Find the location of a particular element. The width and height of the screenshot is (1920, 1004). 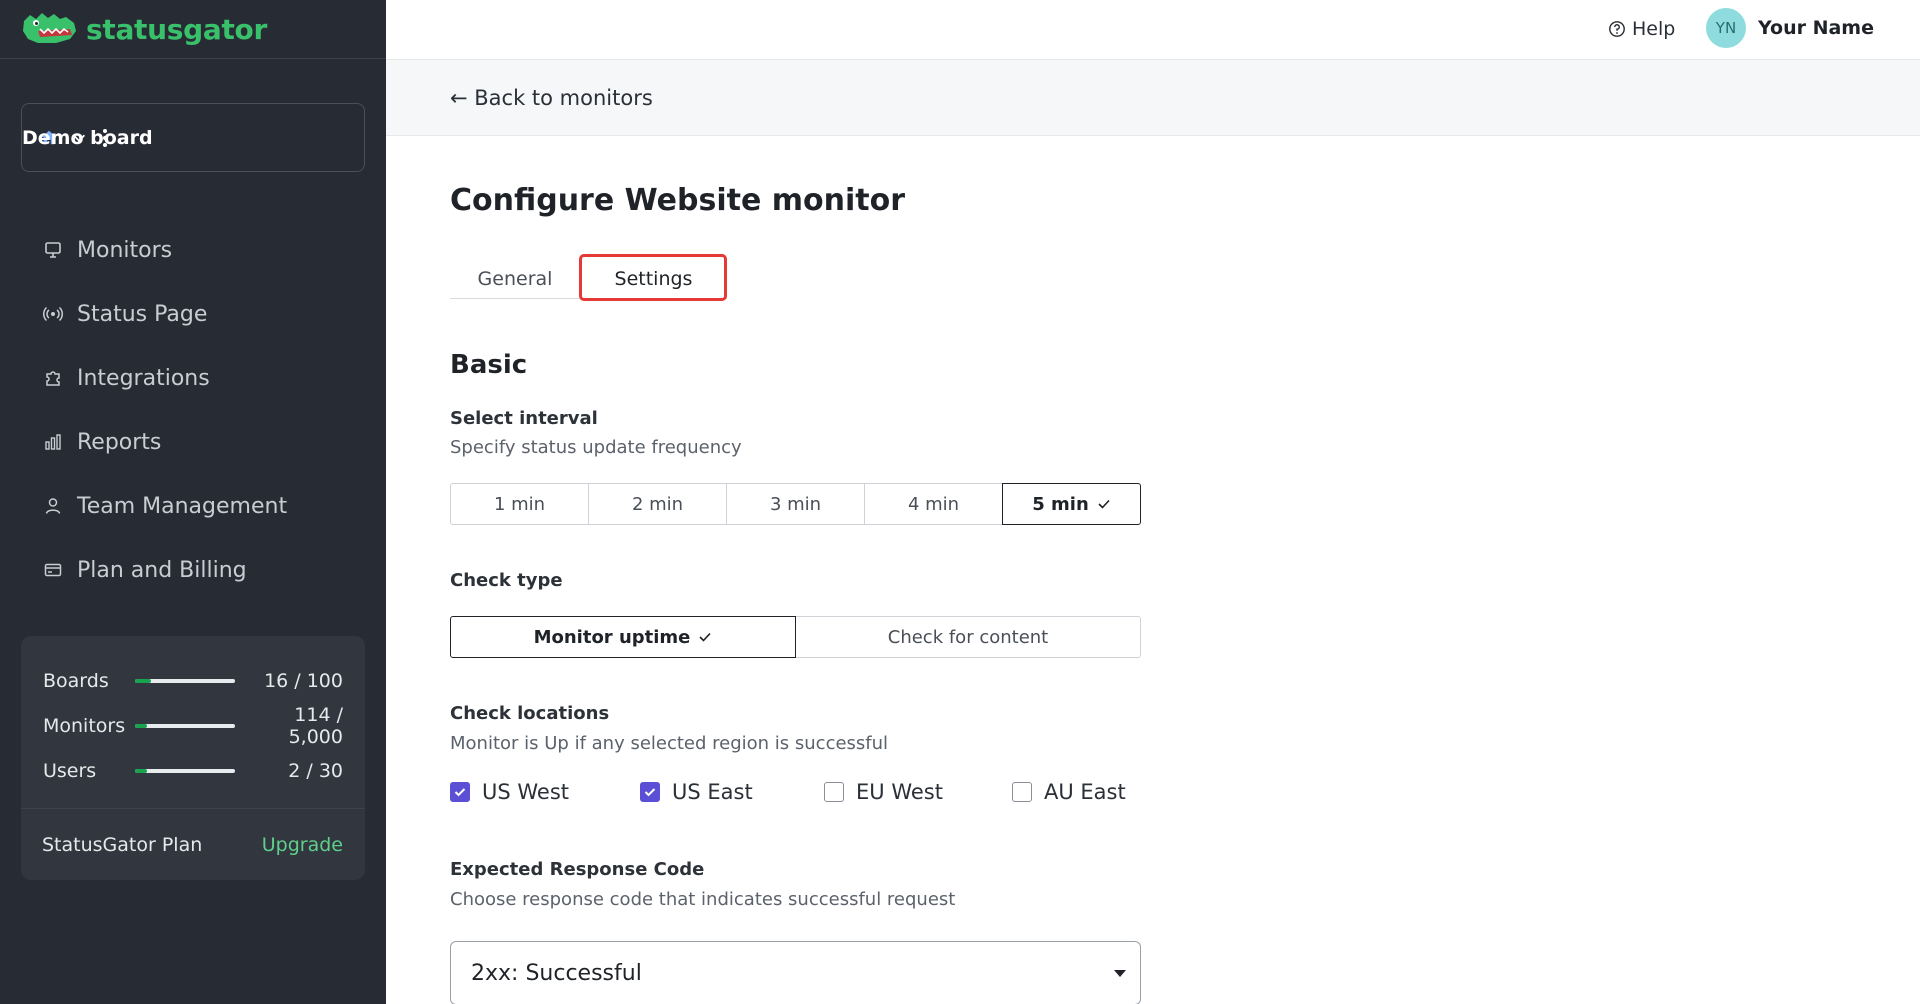

avatar: YN is located at coordinates (1726, 28).